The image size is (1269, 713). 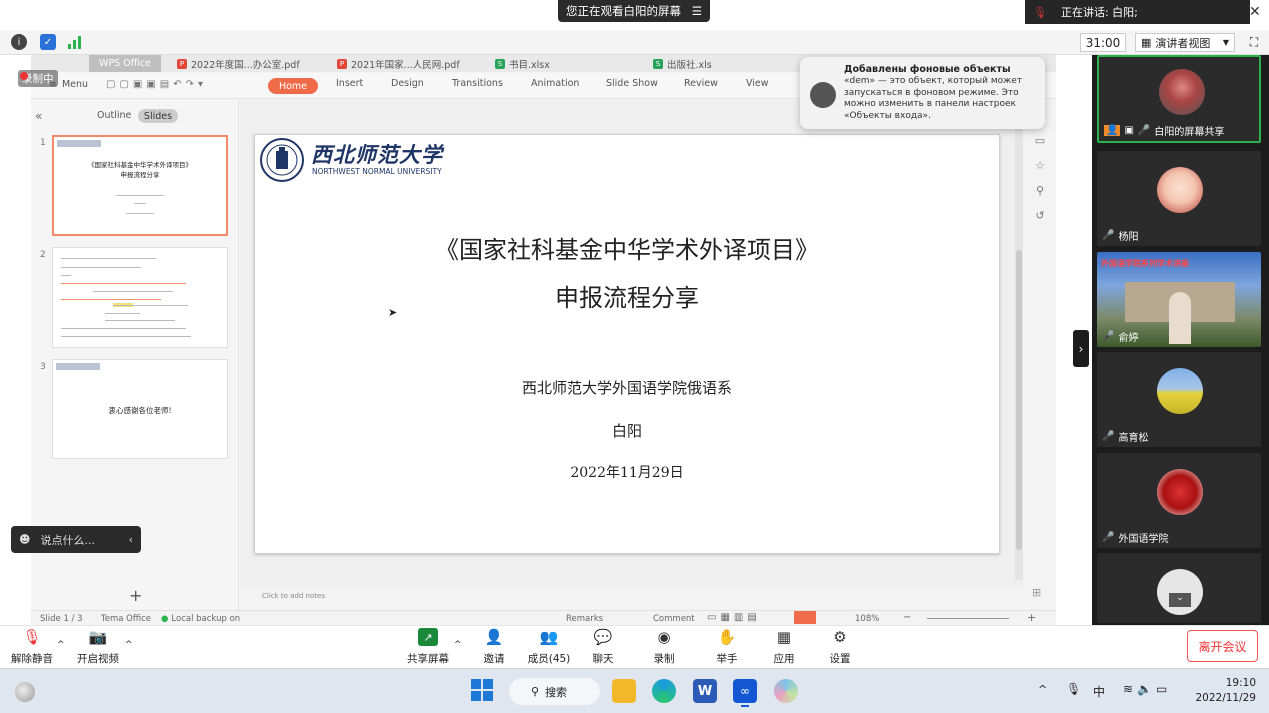 What do you see at coordinates (131, 539) in the screenshot?
I see `chevron-left-icon: ‹` at bounding box center [131, 539].